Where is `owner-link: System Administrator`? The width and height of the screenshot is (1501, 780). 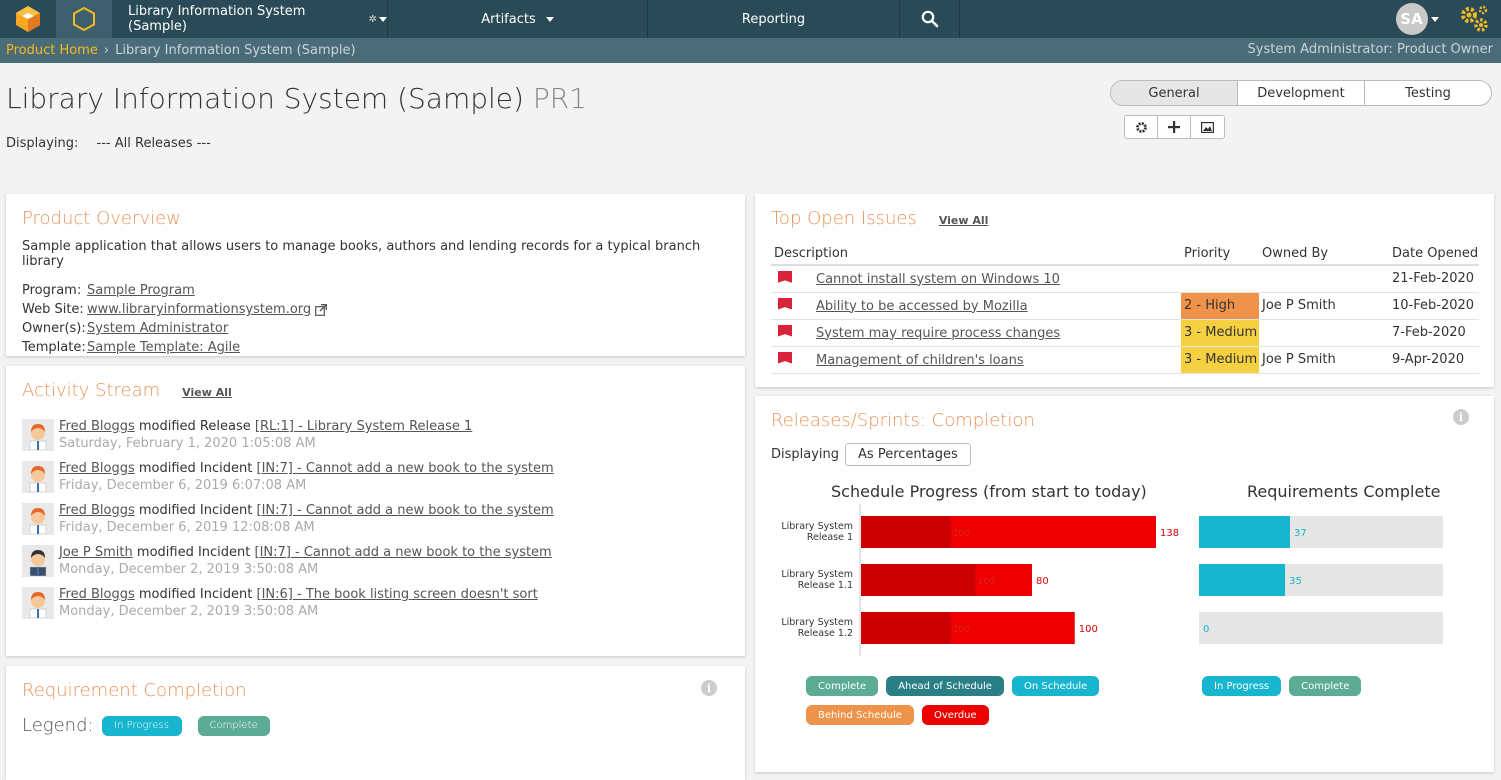
owner-link: System Administrator is located at coordinates (157, 328).